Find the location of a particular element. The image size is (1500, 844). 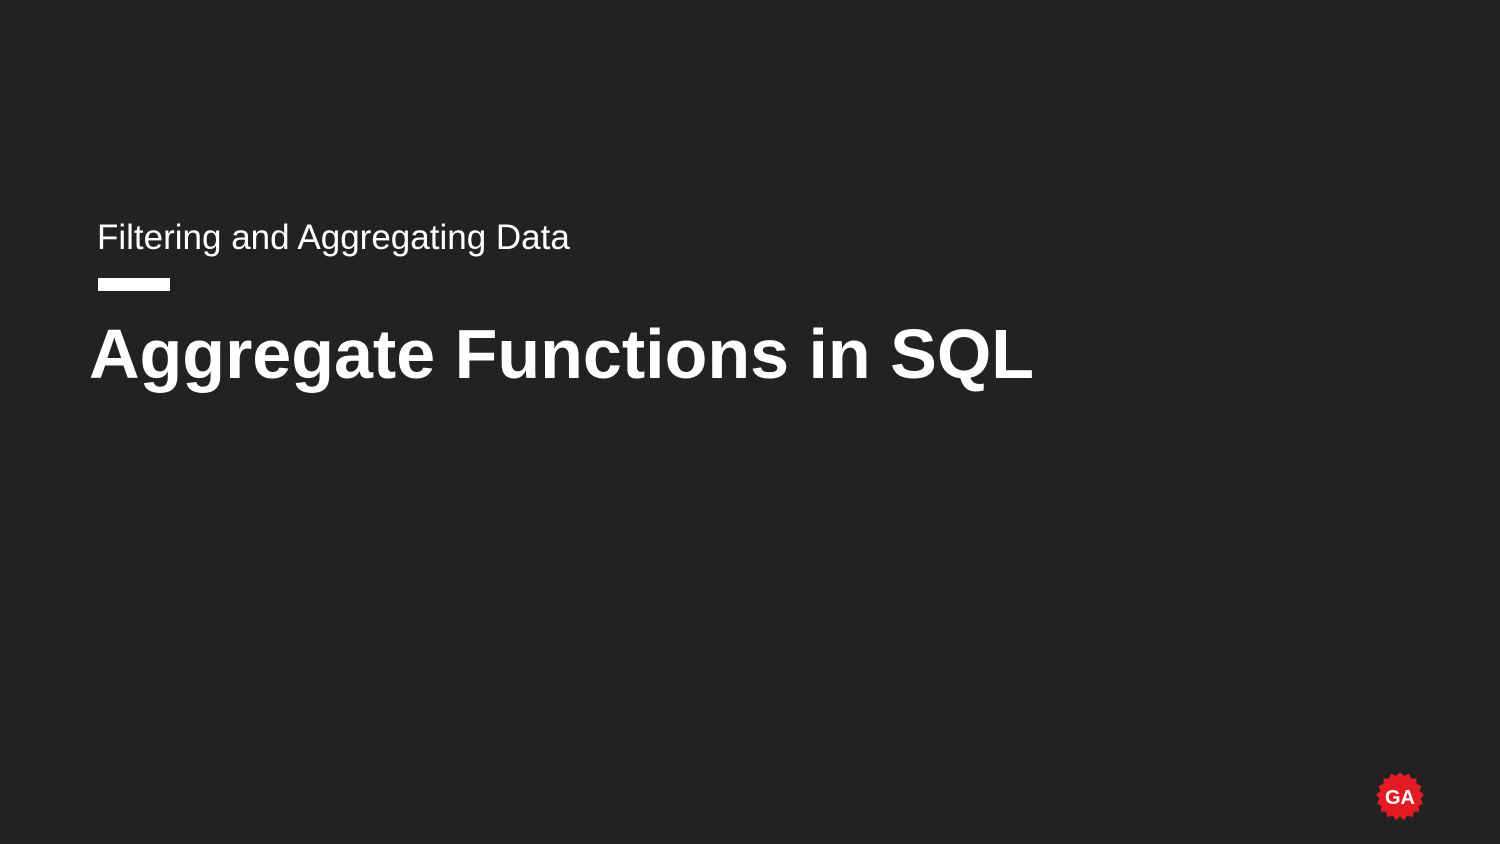

ga-logo-icon: GA is located at coordinates (1400, 797).